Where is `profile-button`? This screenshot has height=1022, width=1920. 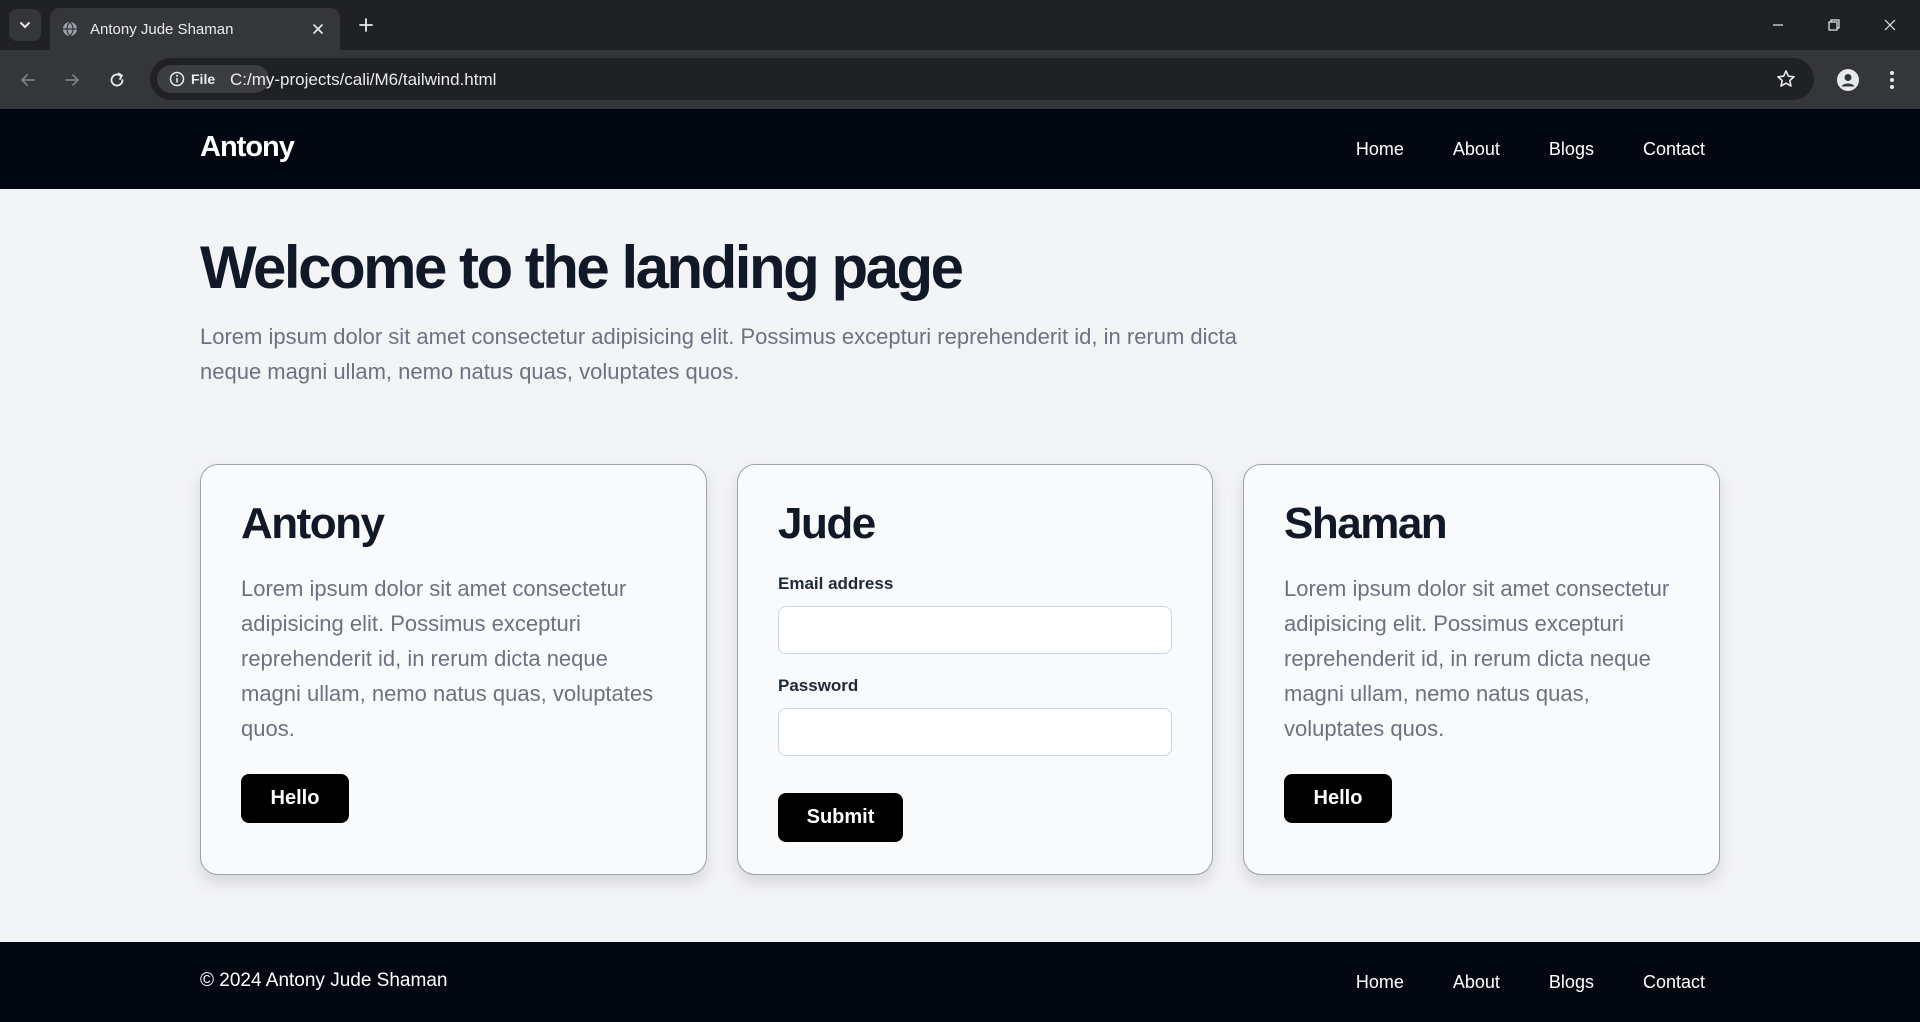 profile-button is located at coordinates (1848, 80).